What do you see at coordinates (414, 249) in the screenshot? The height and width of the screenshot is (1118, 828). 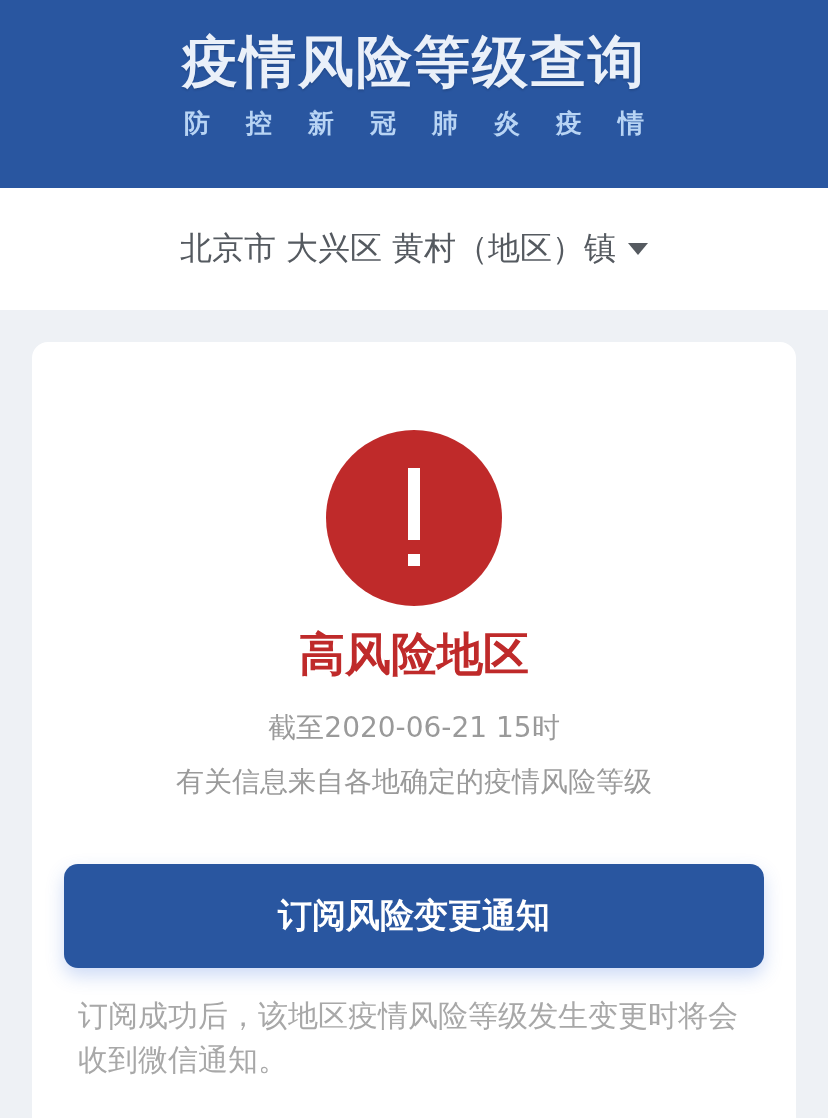 I see `region-selector: 北京市 大兴区 黄村（地区）镇` at bounding box center [414, 249].